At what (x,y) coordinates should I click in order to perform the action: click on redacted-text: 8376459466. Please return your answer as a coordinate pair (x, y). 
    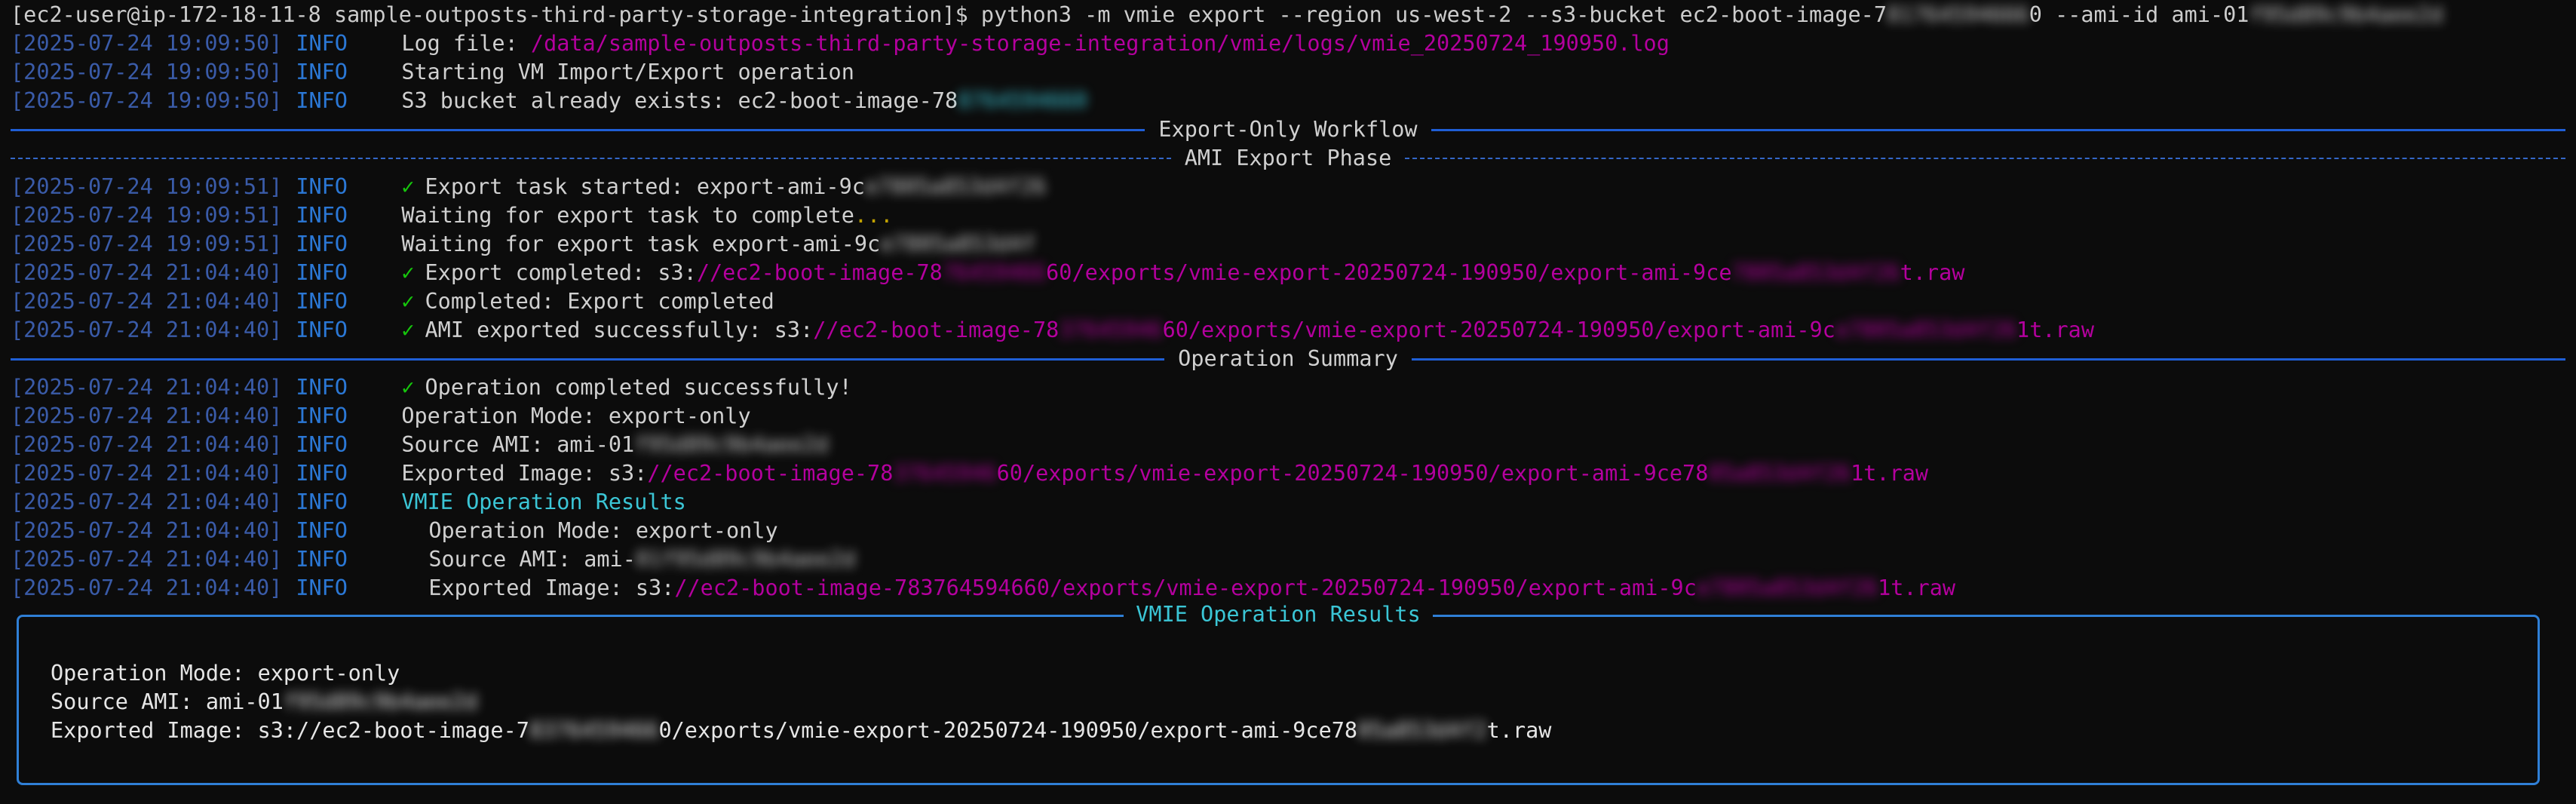
    Looking at the image, I should click on (594, 730).